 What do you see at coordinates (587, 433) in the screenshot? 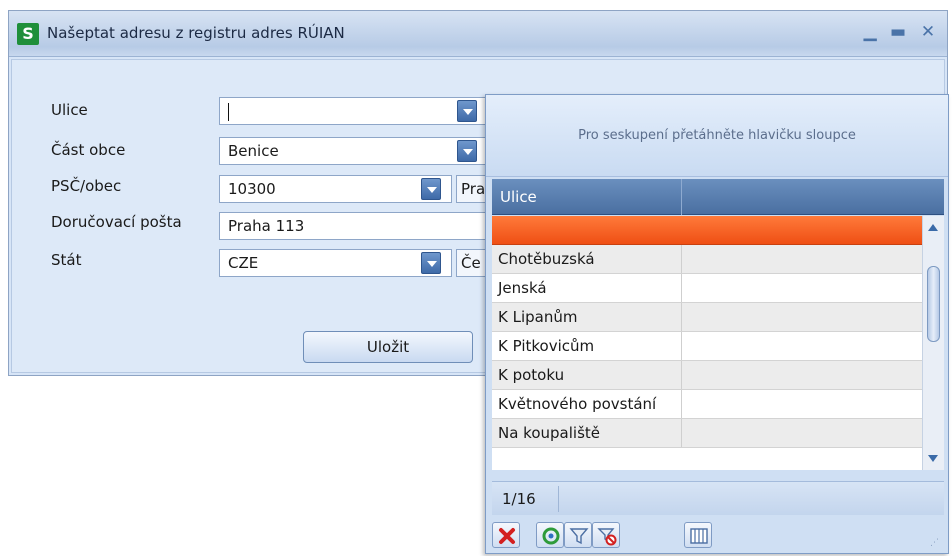
I see `street-name-cell: Na koupaliště` at bounding box center [587, 433].